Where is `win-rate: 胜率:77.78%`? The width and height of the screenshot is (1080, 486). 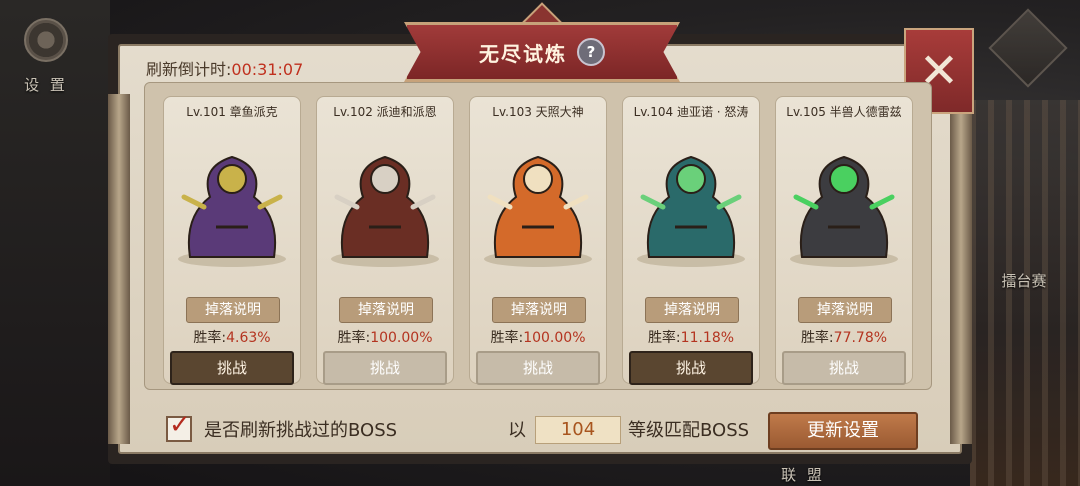 win-rate: 胜率:77.78% is located at coordinates (844, 337).